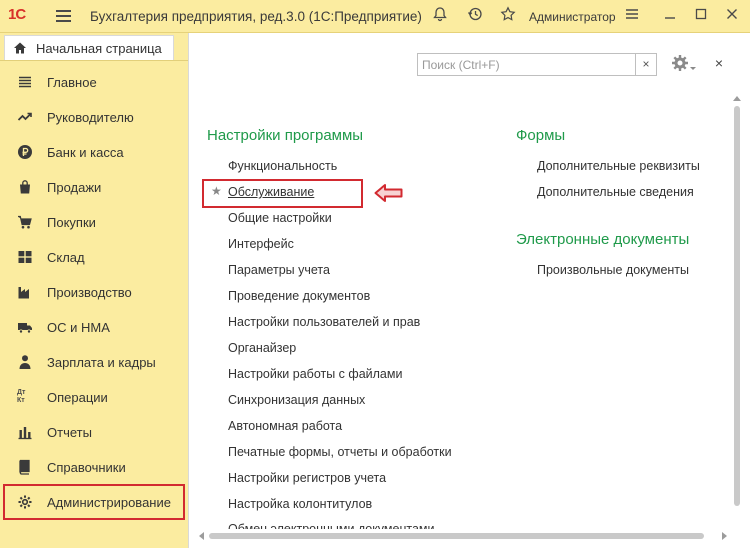 Image resolution: width=750 pixels, height=548 pixels. Describe the element at coordinates (20, 48) in the screenshot. I see `home-icon` at that location.